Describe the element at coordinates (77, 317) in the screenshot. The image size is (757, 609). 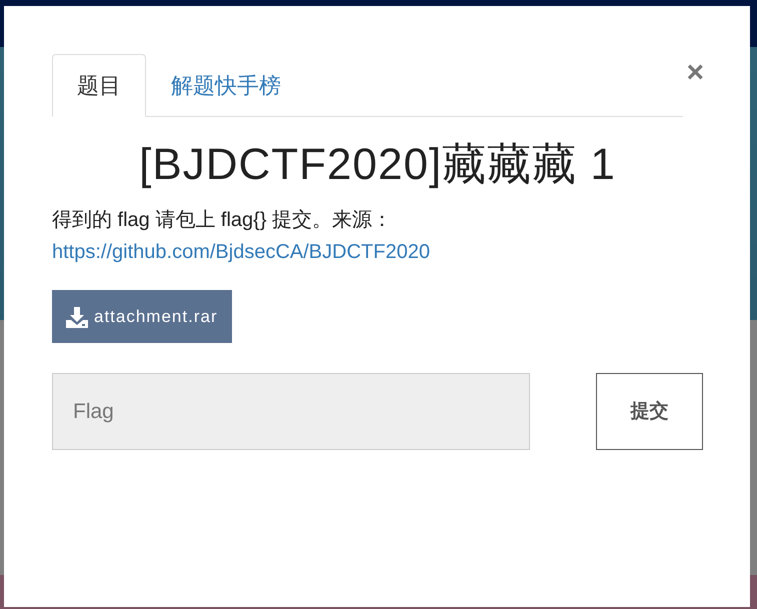
I see `download-icon` at that location.